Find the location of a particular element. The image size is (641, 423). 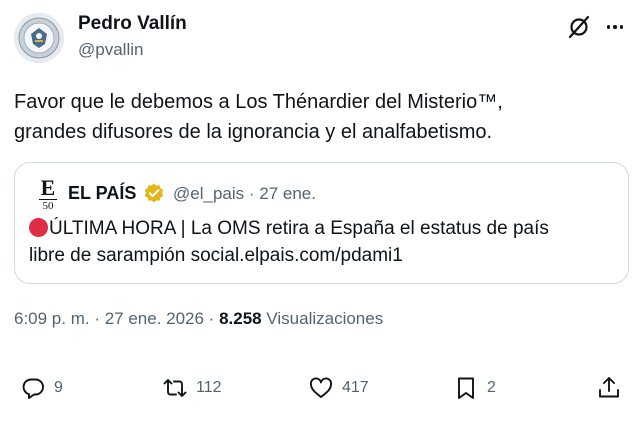

heart-icon is located at coordinates (321, 387).